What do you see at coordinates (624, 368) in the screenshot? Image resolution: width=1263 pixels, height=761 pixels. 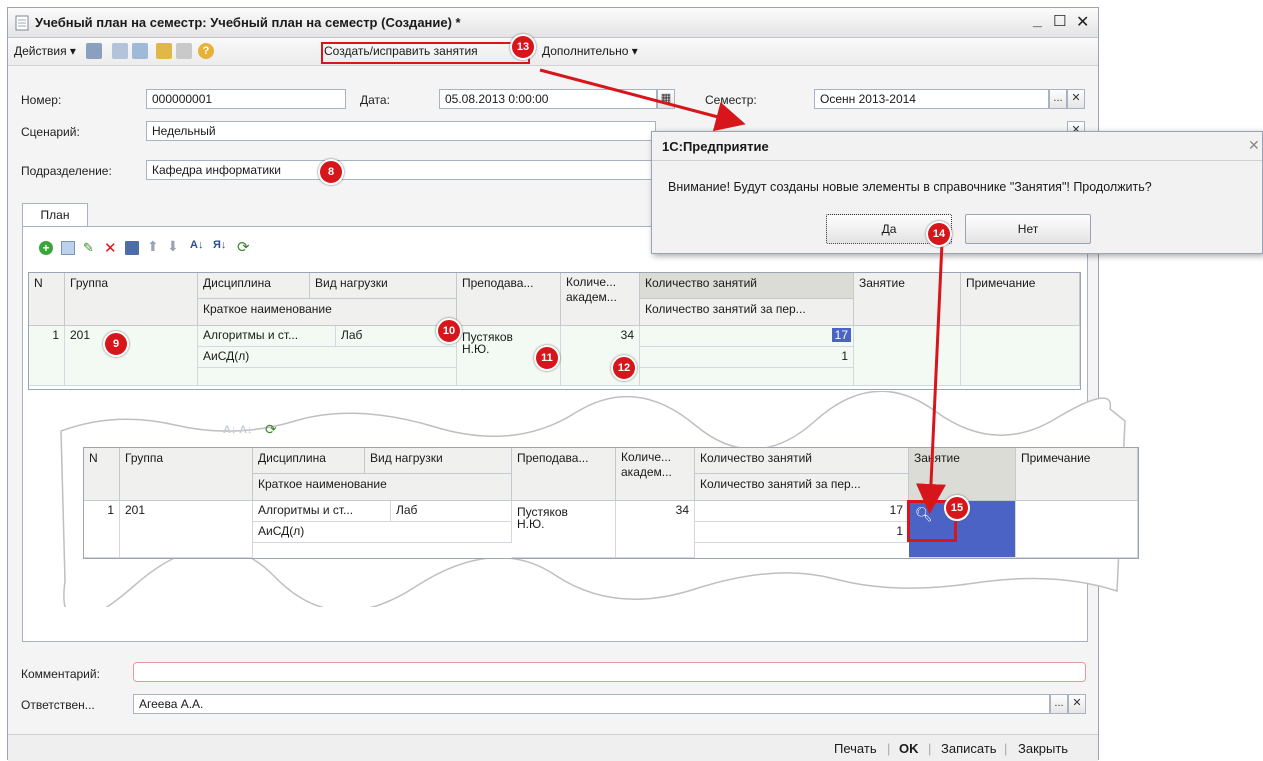 I see `badge-12: 12` at bounding box center [624, 368].